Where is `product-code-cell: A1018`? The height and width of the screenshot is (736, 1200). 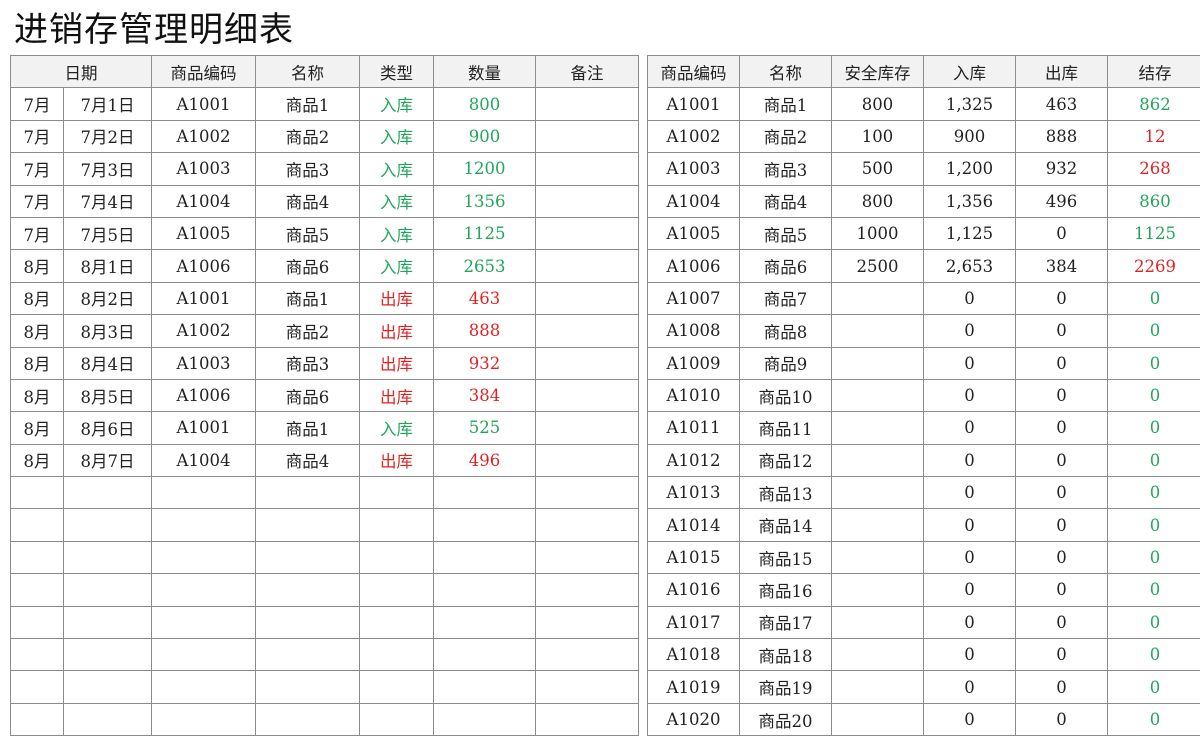 product-code-cell: A1018 is located at coordinates (693, 655).